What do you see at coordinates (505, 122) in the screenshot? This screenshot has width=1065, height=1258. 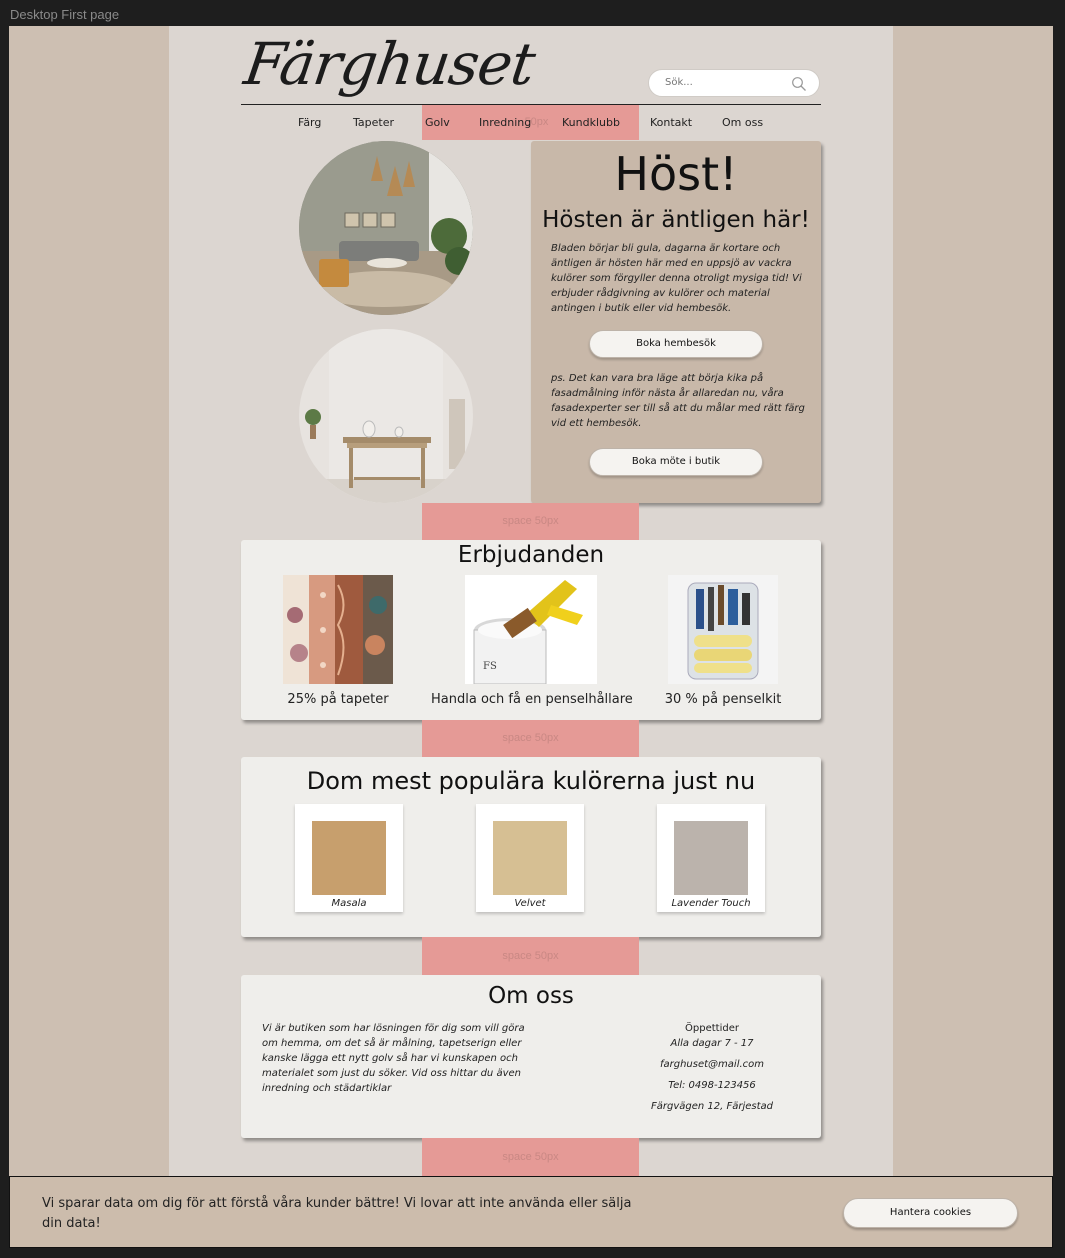 I see `nav-item-inredning: Inredning` at bounding box center [505, 122].